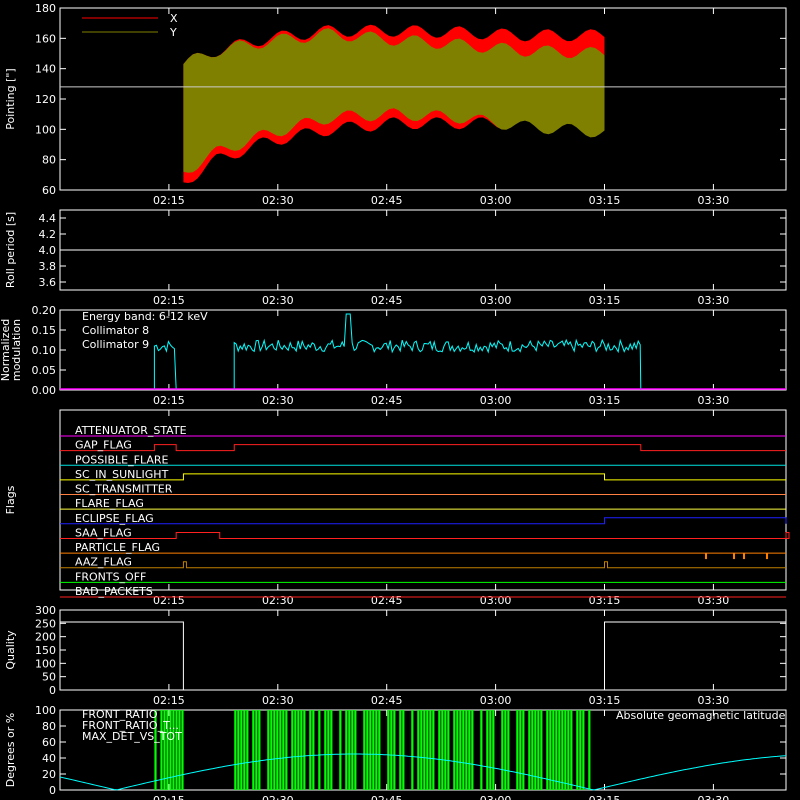 Image resolution: width=800 pixels, height=800 pixels. Describe the element at coordinates (45, 38) in the screenshot. I see `y-tick-label: 160` at that location.